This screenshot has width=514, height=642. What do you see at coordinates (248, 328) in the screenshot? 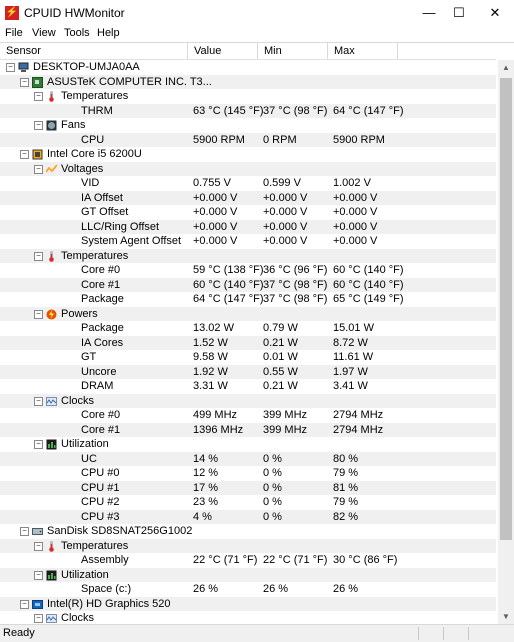
I see `sensor-row: Package 13.02 W 0.79 W 15.01 W` at bounding box center [248, 328].